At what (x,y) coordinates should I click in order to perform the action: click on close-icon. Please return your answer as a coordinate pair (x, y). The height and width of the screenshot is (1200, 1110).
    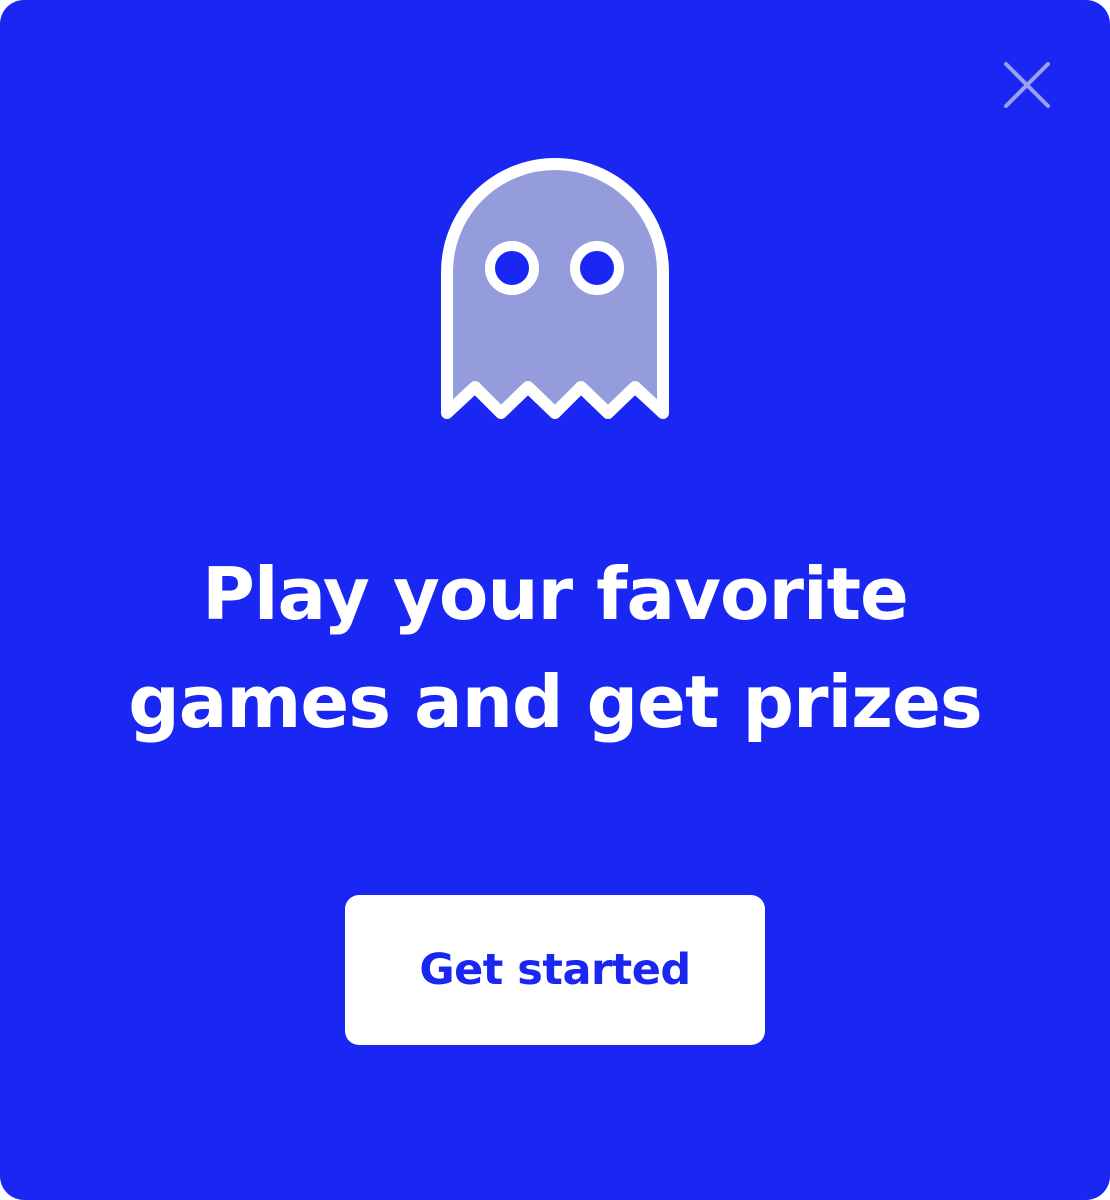
    Looking at the image, I should click on (1027, 85).